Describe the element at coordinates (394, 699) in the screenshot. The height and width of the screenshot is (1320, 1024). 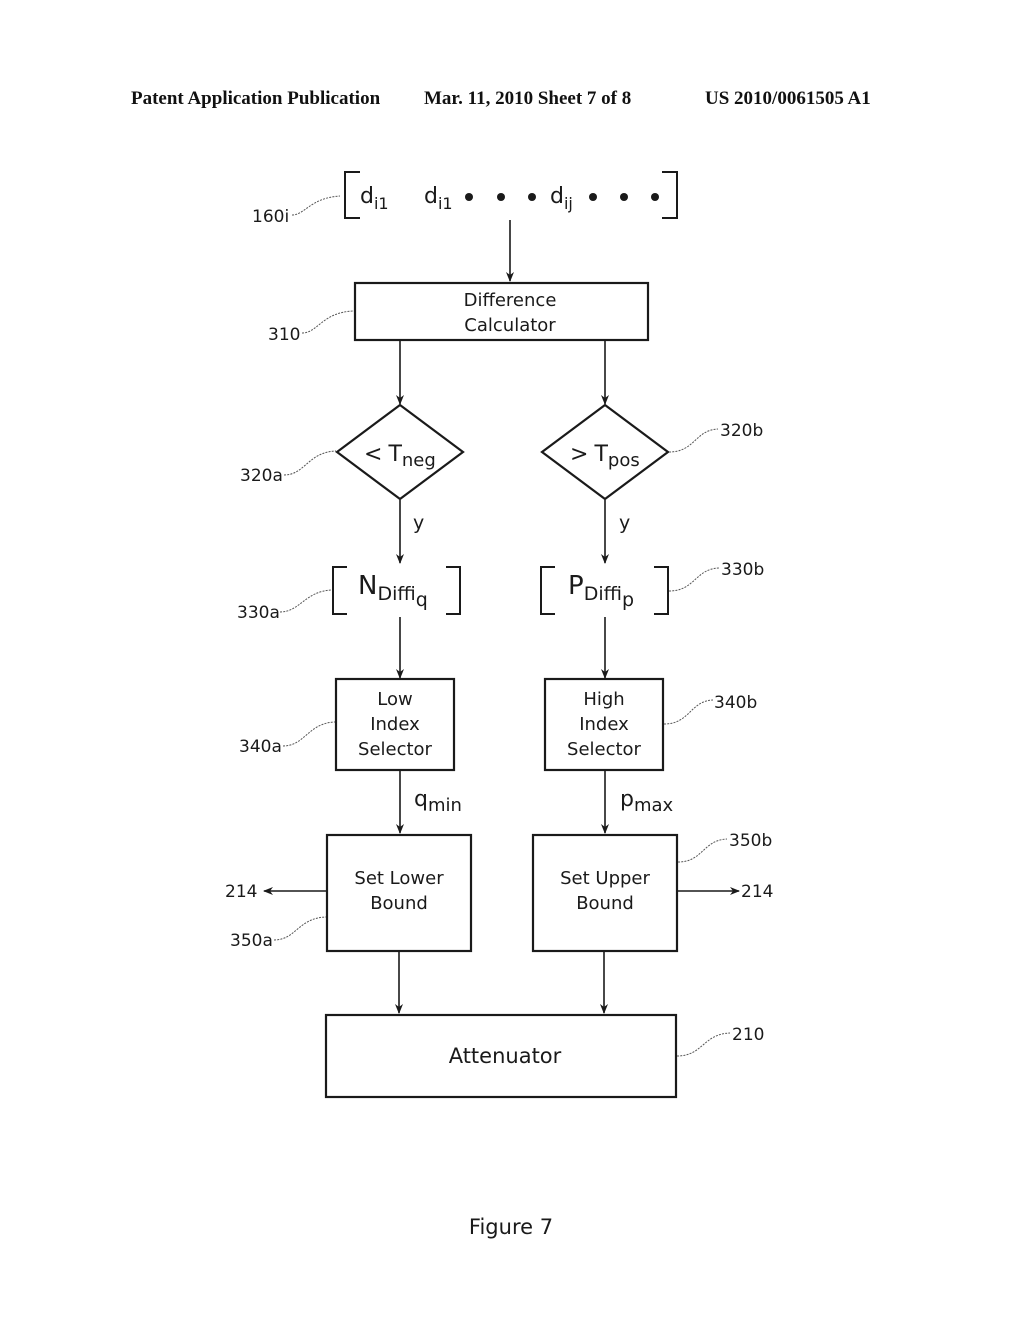
I see `low-selector-label-1: Low` at that location.